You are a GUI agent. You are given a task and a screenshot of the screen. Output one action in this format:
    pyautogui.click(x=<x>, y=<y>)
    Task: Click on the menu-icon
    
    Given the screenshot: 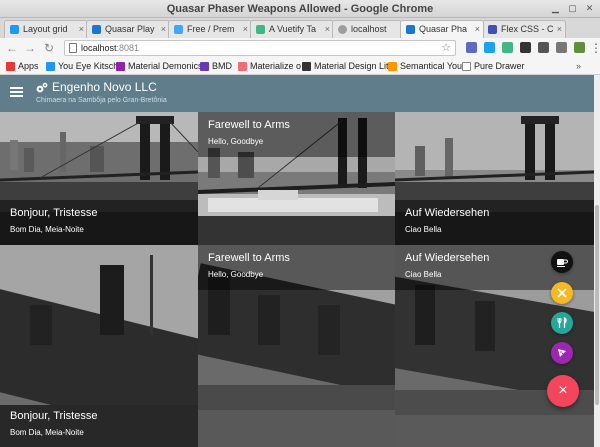 What is the action you would take?
    pyautogui.click(x=16, y=92)
    